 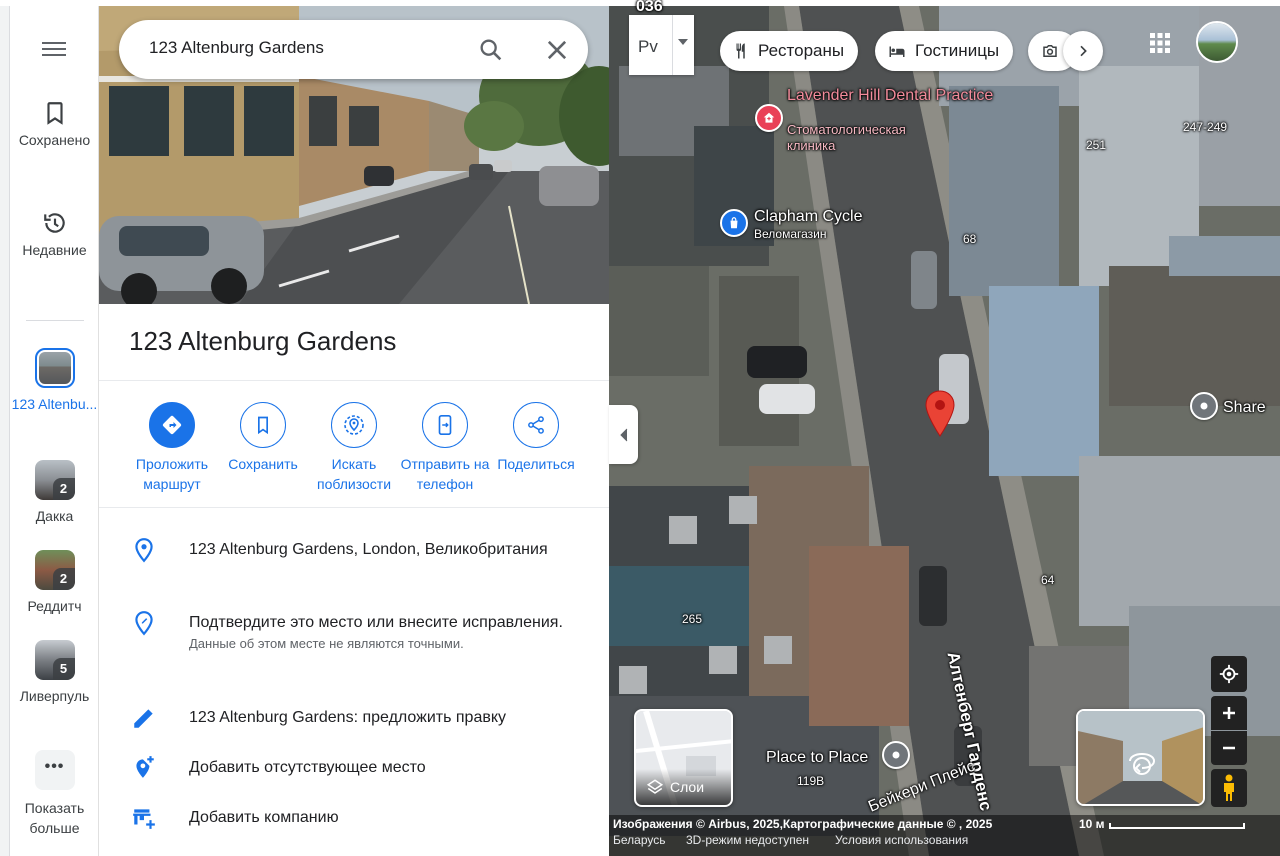 I want to click on chips-next-button, so click(x=1083, y=51).